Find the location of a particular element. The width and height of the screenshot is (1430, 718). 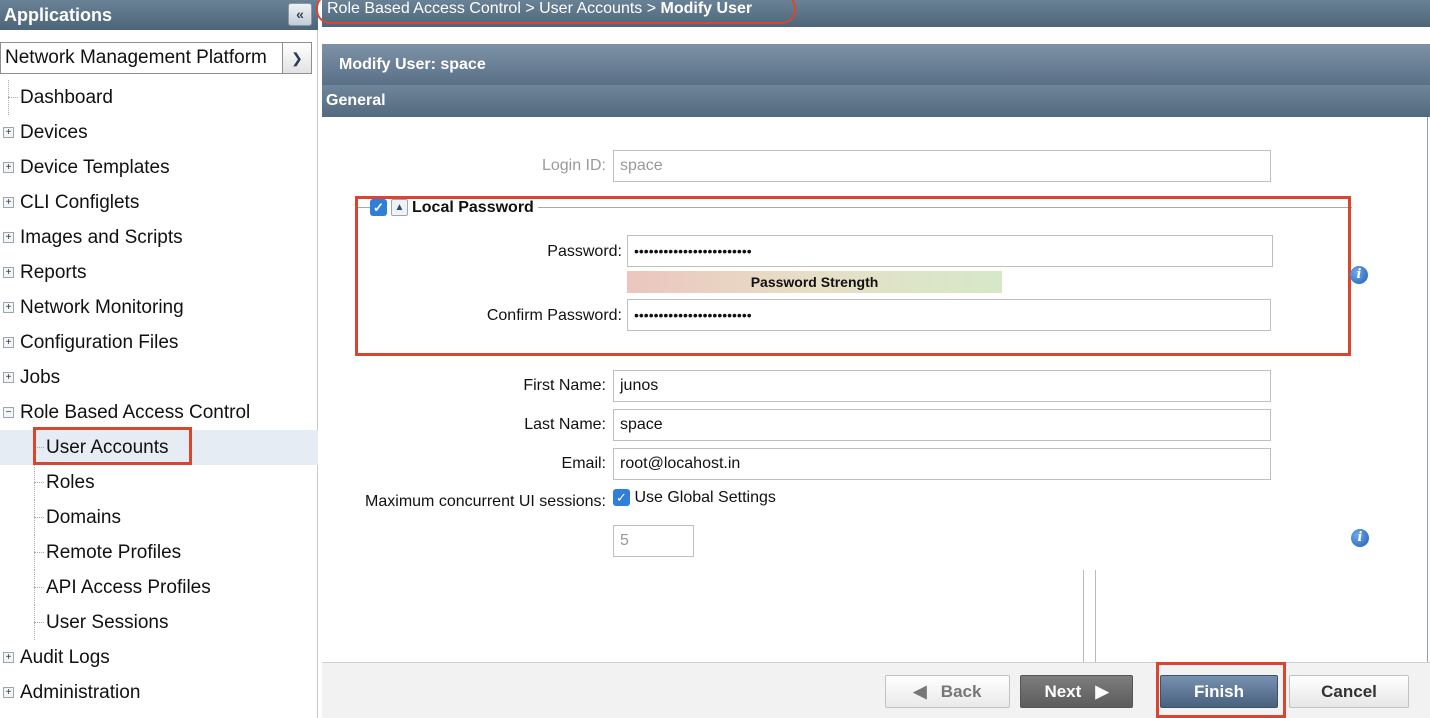

back-label: Back is located at coordinates (961, 691).